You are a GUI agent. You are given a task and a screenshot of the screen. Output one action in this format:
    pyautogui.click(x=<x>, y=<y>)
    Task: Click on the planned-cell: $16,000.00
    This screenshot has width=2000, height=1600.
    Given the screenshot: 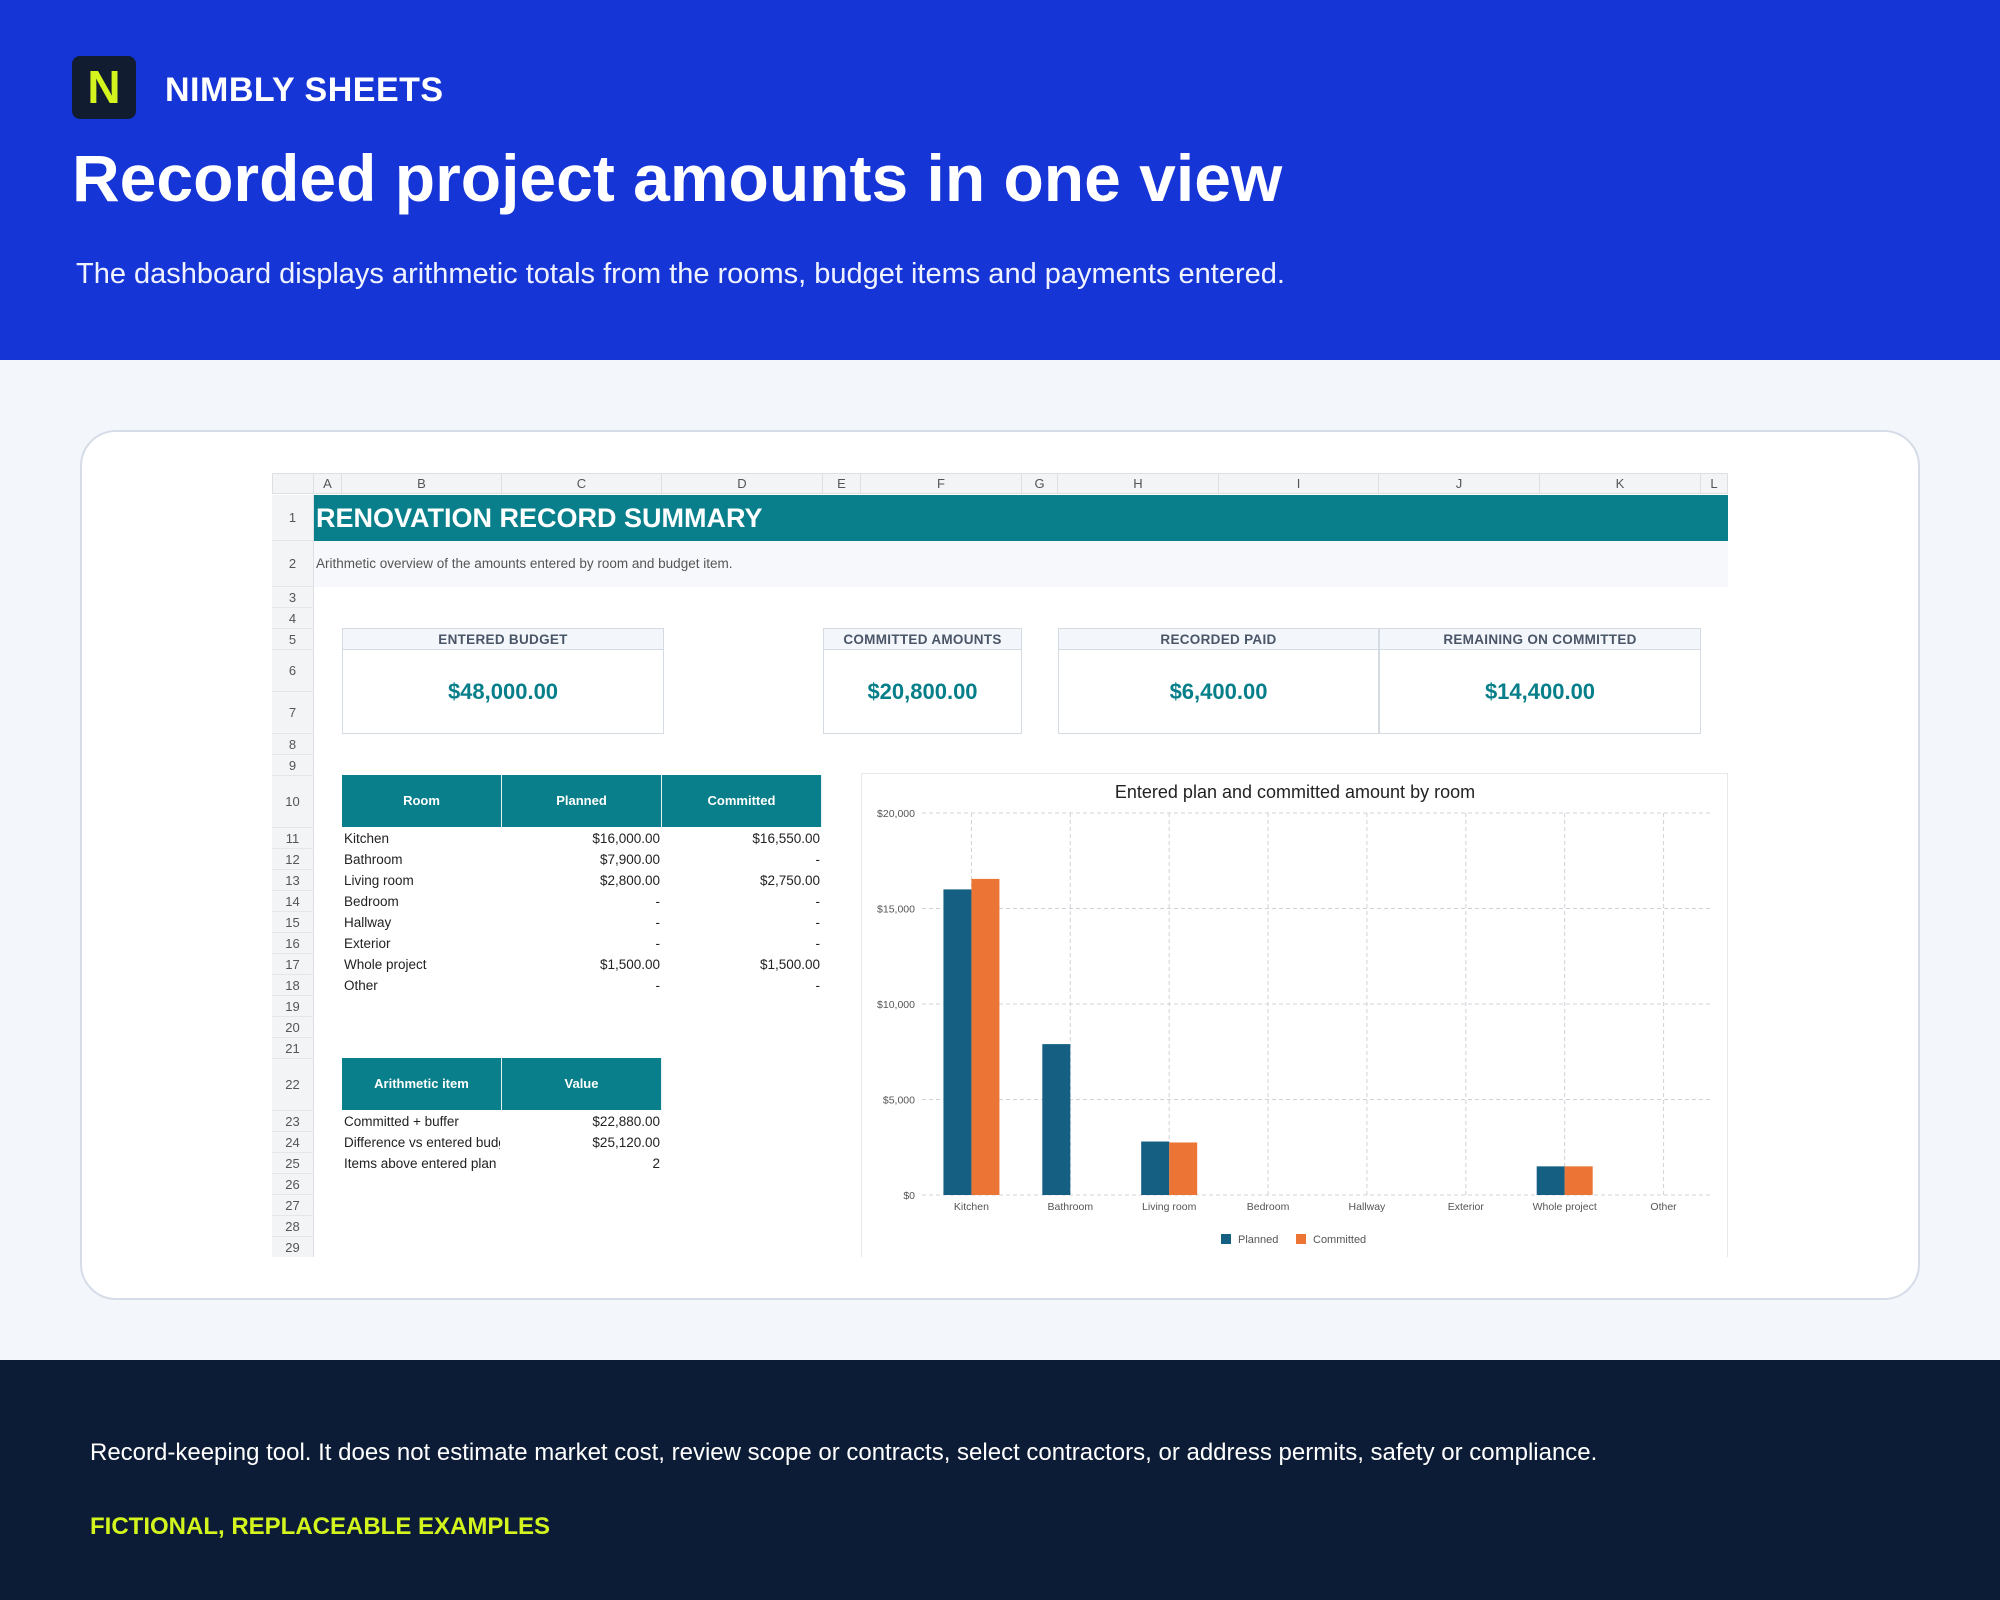 What is the action you would take?
    pyautogui.click(x=581, y=838)
    